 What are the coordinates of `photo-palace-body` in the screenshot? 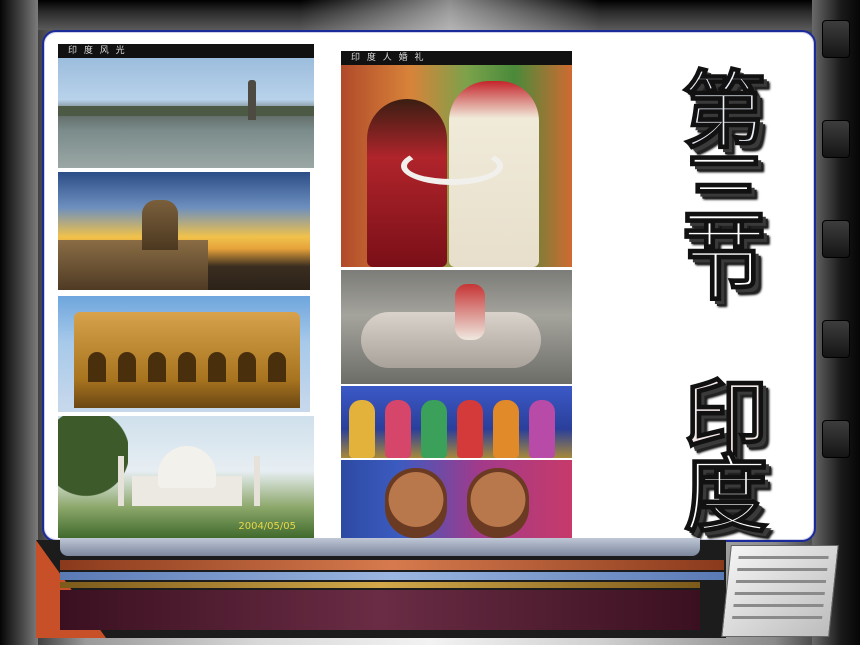 It's located at (187, 360).